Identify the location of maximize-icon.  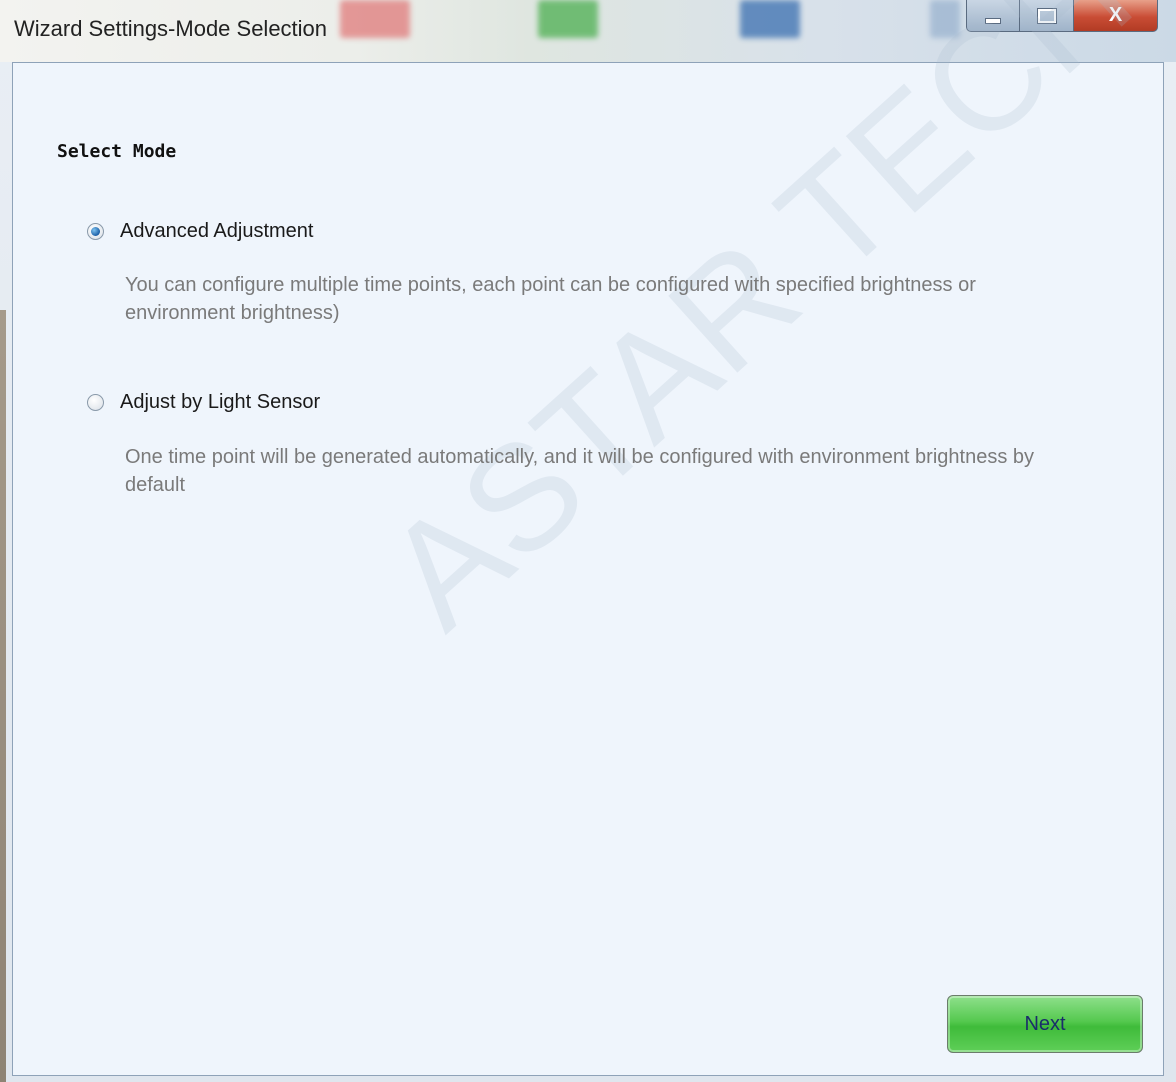
(1046, 15).